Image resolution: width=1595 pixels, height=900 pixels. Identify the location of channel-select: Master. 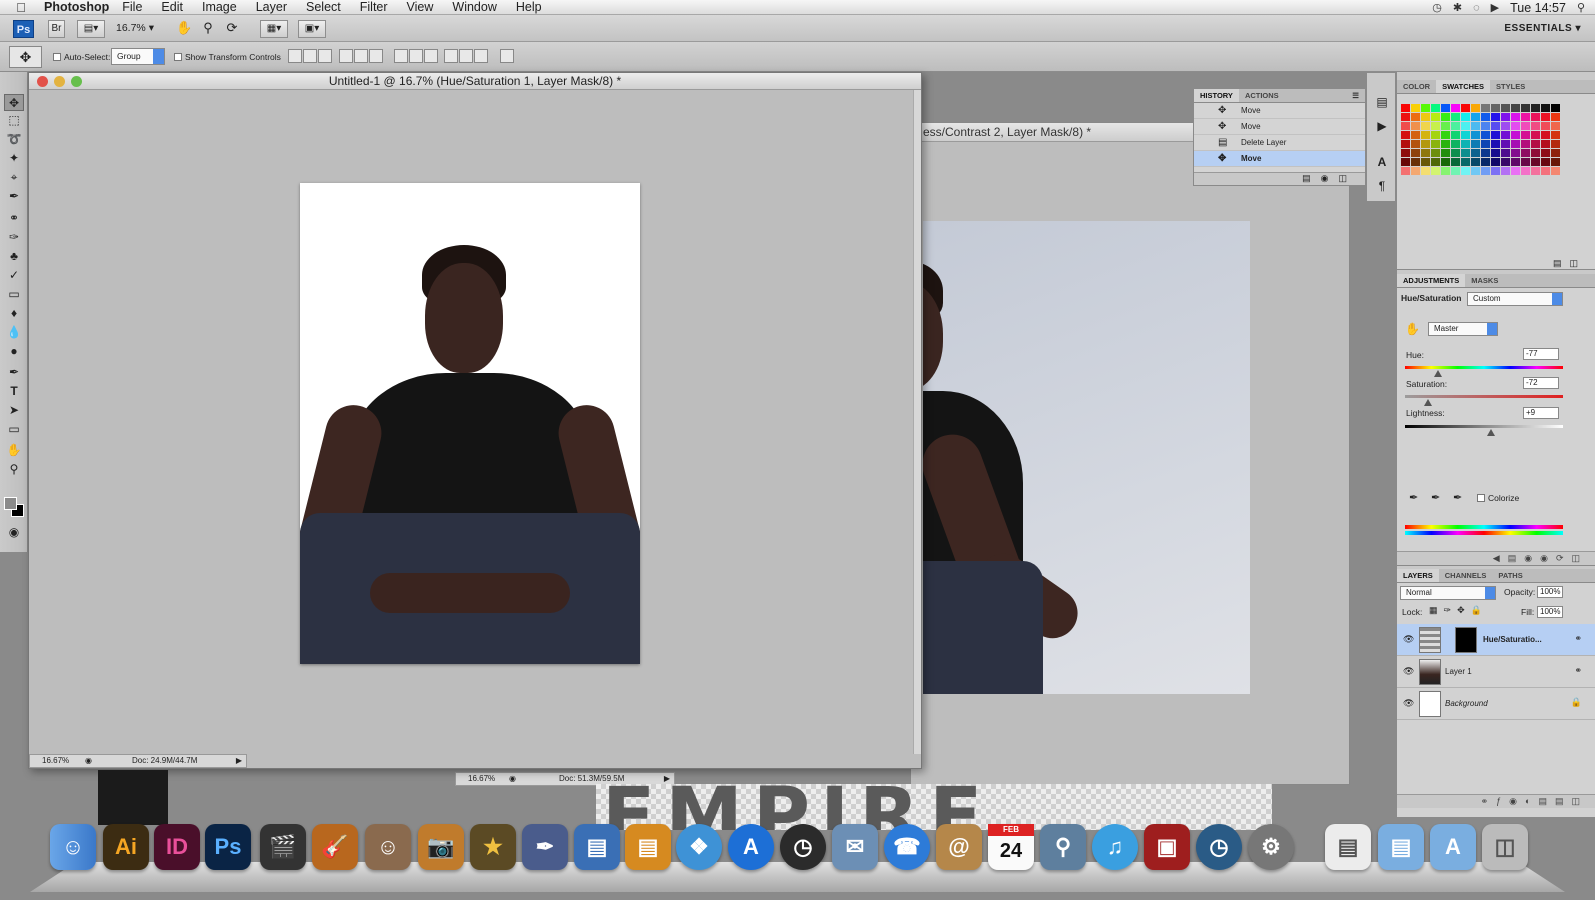
(1463, 329).